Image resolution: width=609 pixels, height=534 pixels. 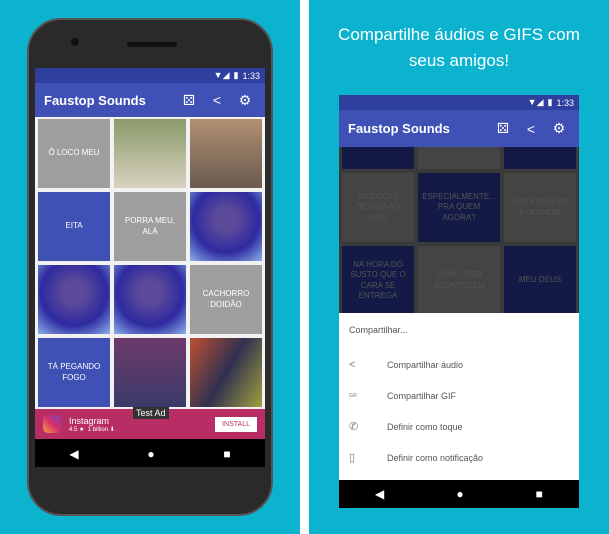 What do you see at coordinates (89, 420) in the screenshot?
I see `ad-app-name: Instagram` at bounding box center [89, 420].